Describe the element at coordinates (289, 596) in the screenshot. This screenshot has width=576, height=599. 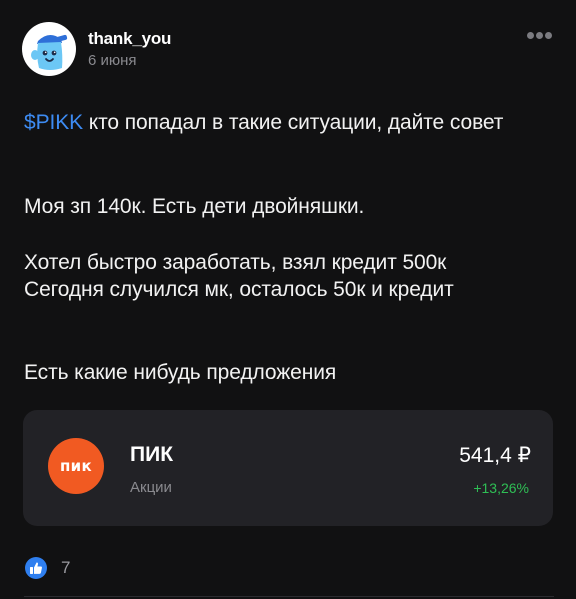
I see `divider` at that location.